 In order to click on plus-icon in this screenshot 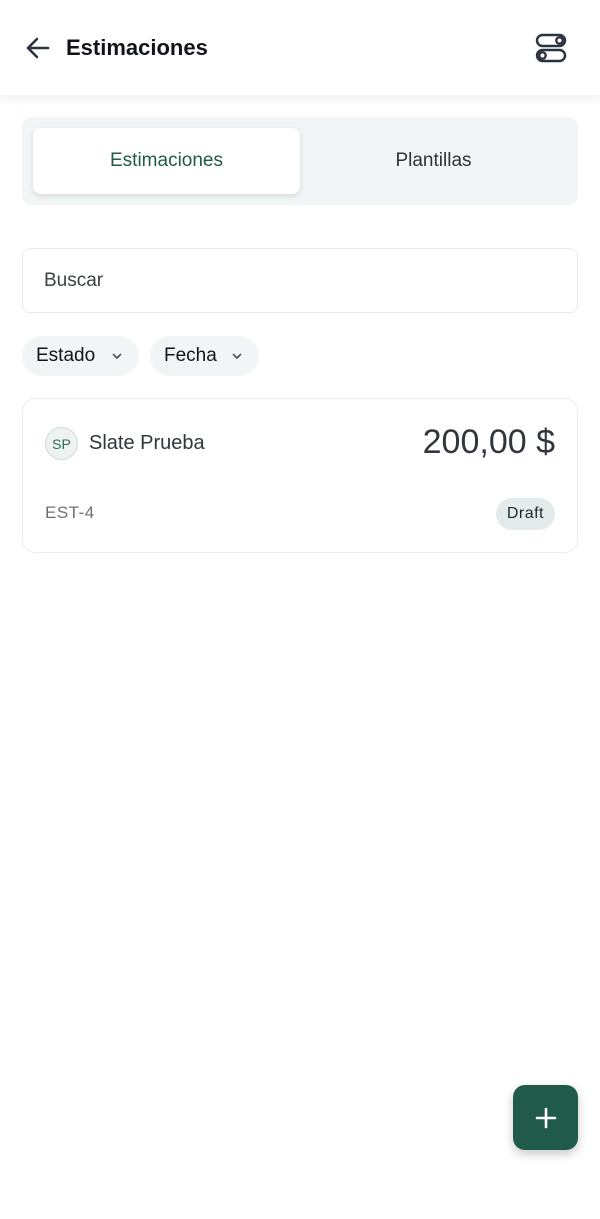, I will do `click(545, 1117)`.